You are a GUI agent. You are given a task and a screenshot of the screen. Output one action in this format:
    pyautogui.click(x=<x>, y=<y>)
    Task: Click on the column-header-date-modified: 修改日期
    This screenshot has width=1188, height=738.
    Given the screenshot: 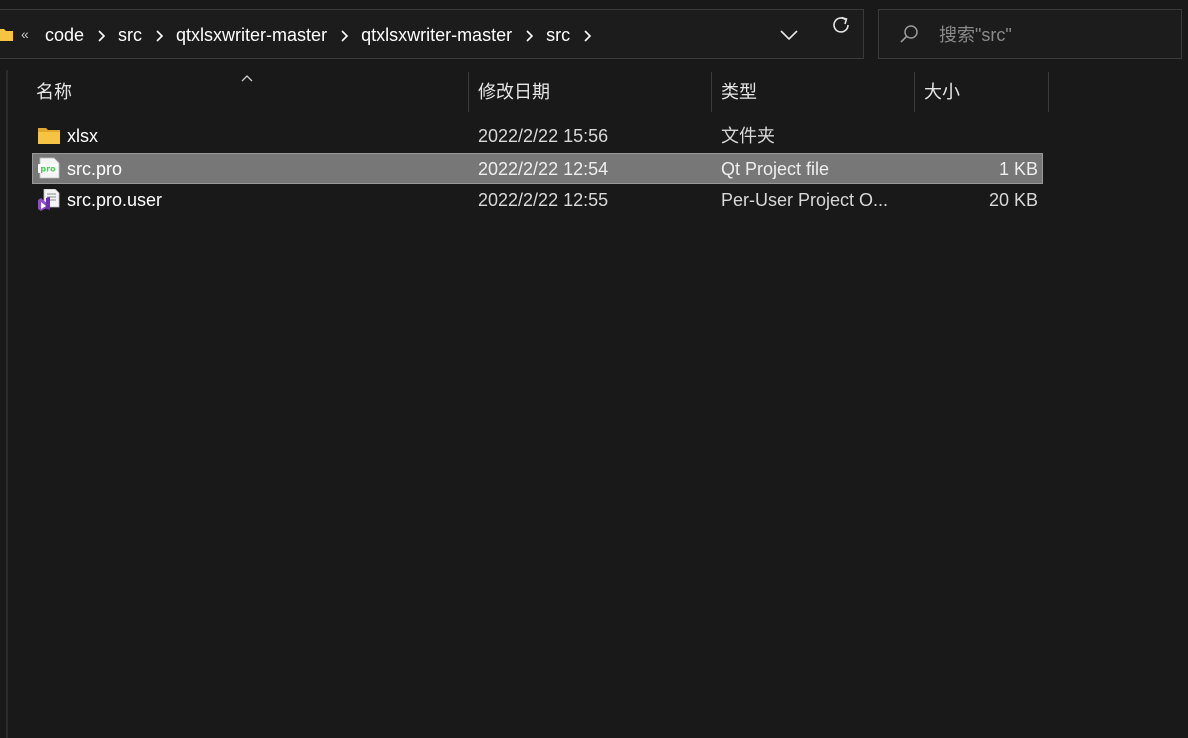 What is the action you would take?
    pyautogui.click(x=514, y=92)
    